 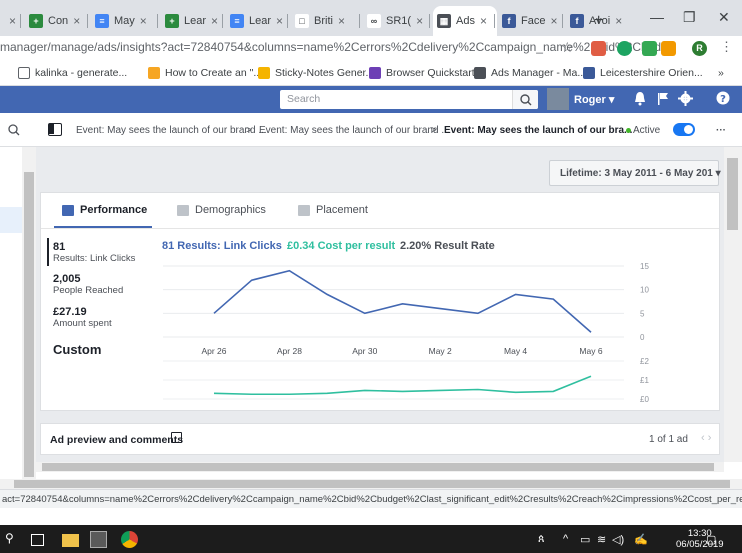 I want to click on pen-icon: ✍, so click(x=641, y=539).